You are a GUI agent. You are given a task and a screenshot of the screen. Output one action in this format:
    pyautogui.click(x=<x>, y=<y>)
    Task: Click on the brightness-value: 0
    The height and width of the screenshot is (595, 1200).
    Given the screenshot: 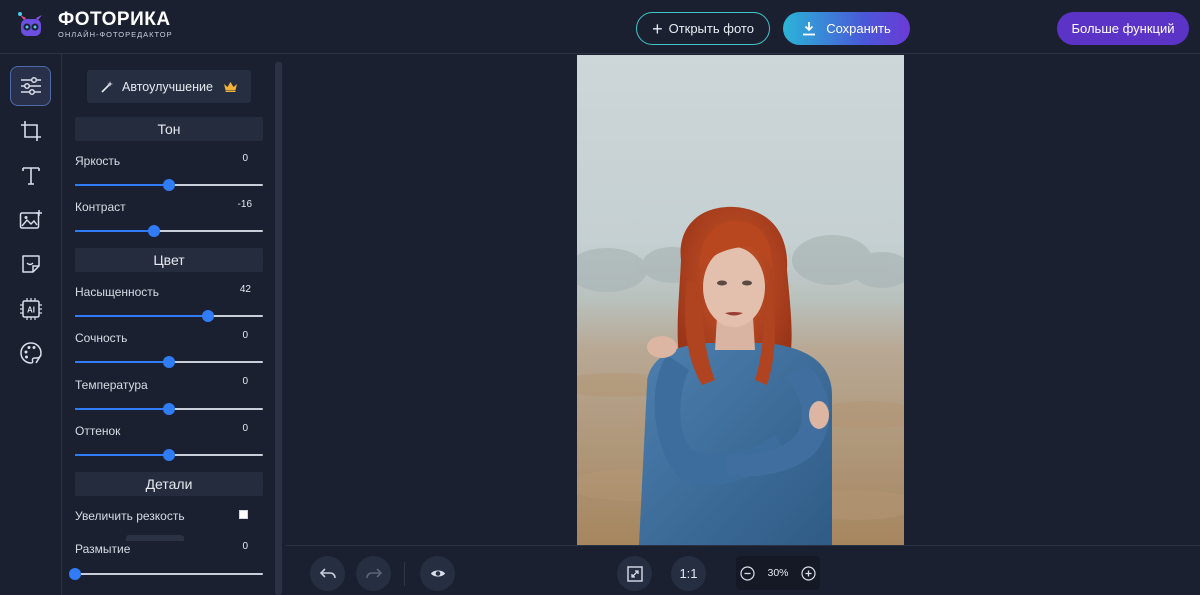 What is the action you would take?
    pyautogui.click(x=245, y=158)
    